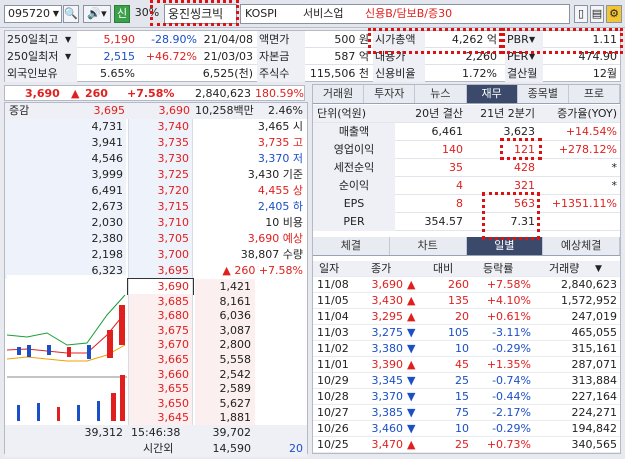 The image size is (625, 459). What do you see at coordinates (511, 396) in the screenshot?
I see `daily-rate: -0.44%` at bounding box center [511, 396].